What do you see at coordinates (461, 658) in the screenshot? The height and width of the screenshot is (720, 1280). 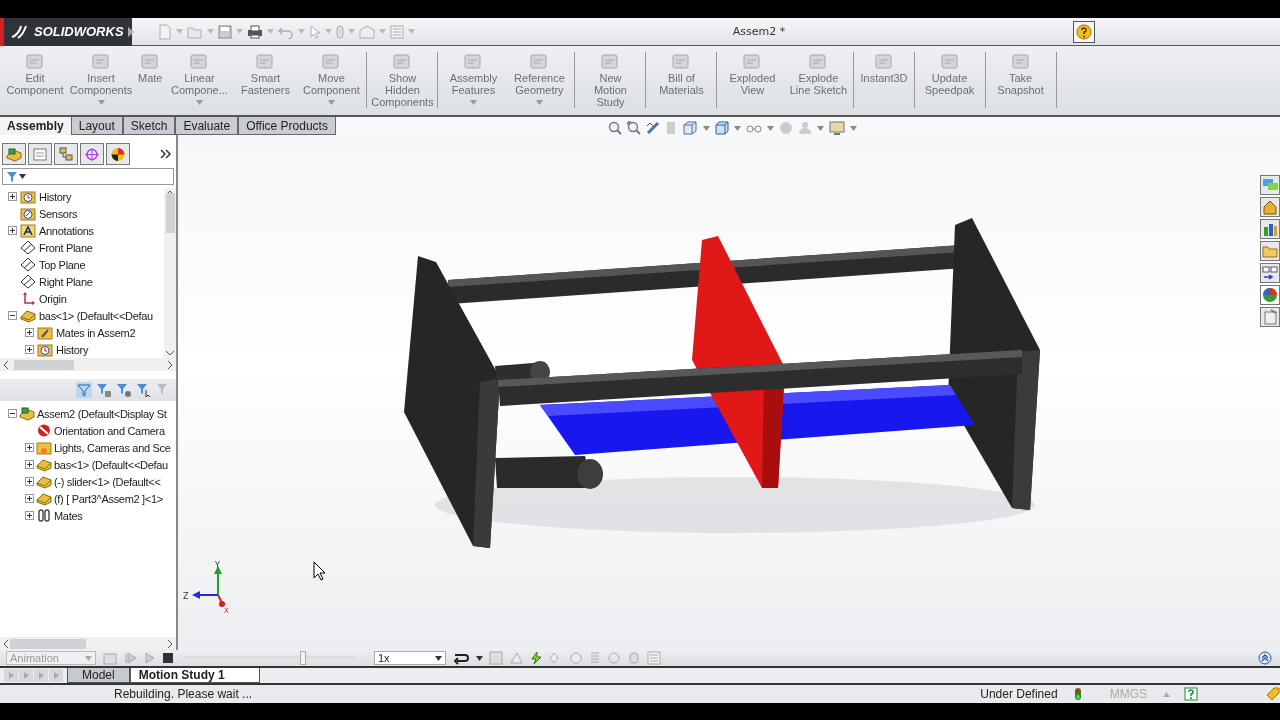 I see `loop-icon` at bounding box center [461, 658].